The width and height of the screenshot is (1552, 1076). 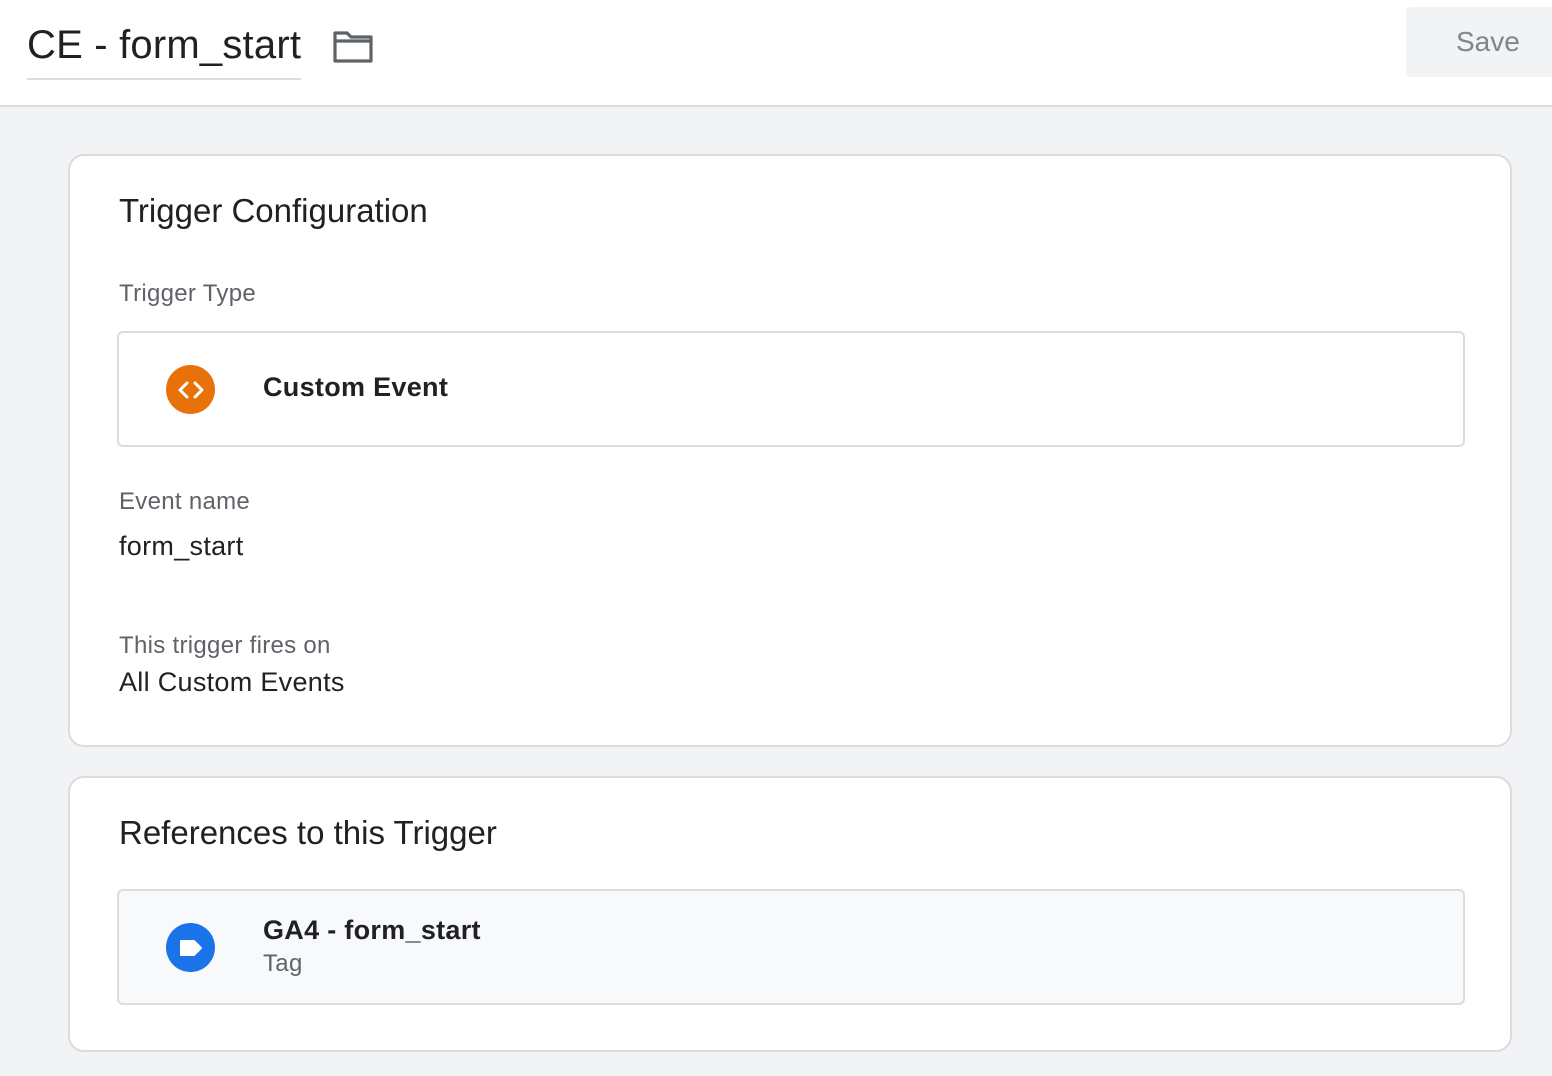 I want to click on trigger-name: CE - form_start, so click(x=164, y=45).